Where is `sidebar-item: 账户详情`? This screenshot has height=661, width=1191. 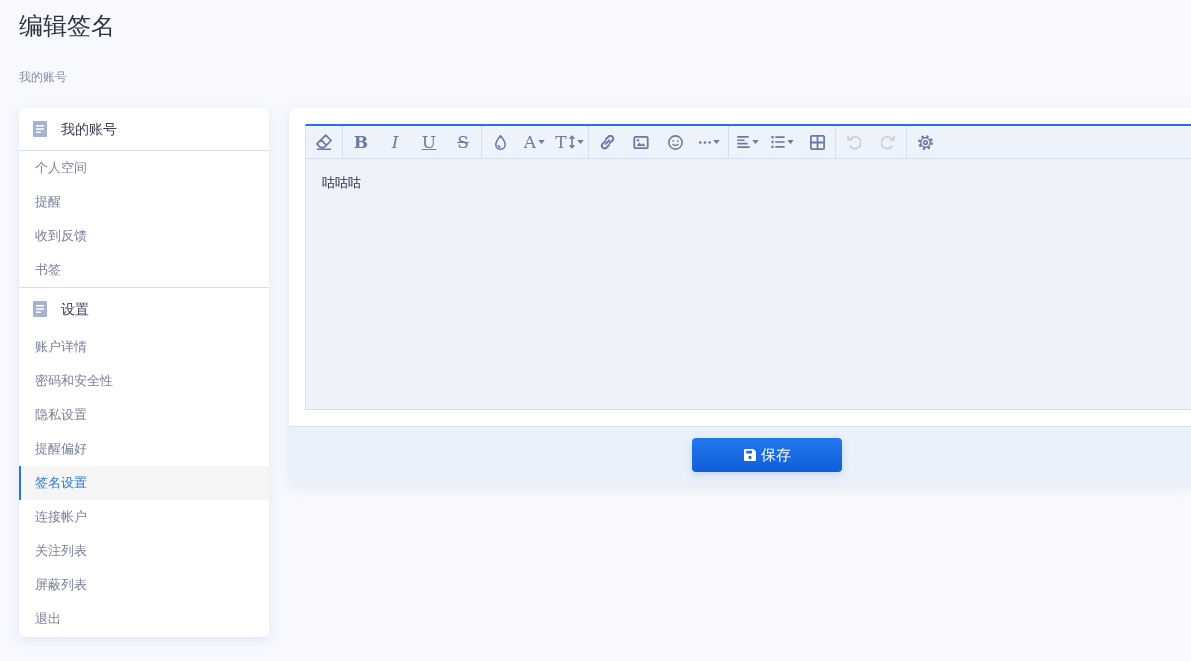 sidebar-item: 账户详情 is located at coordinates (144, 347).